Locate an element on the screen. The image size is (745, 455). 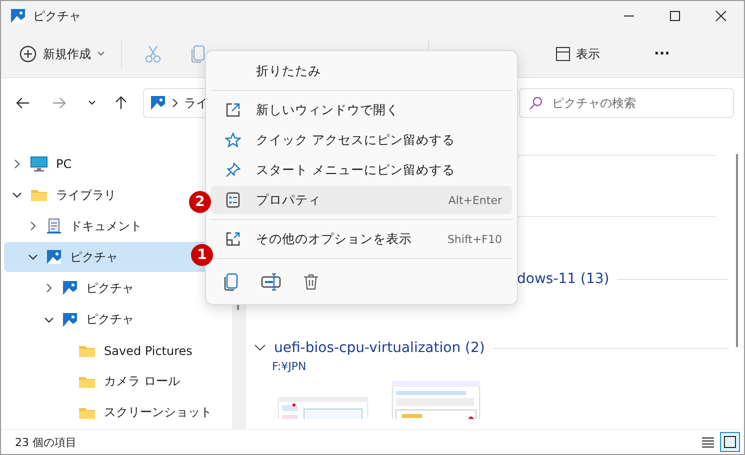
menu-item: 新しいウィンドウで開く is located at coordinates (361, 110).